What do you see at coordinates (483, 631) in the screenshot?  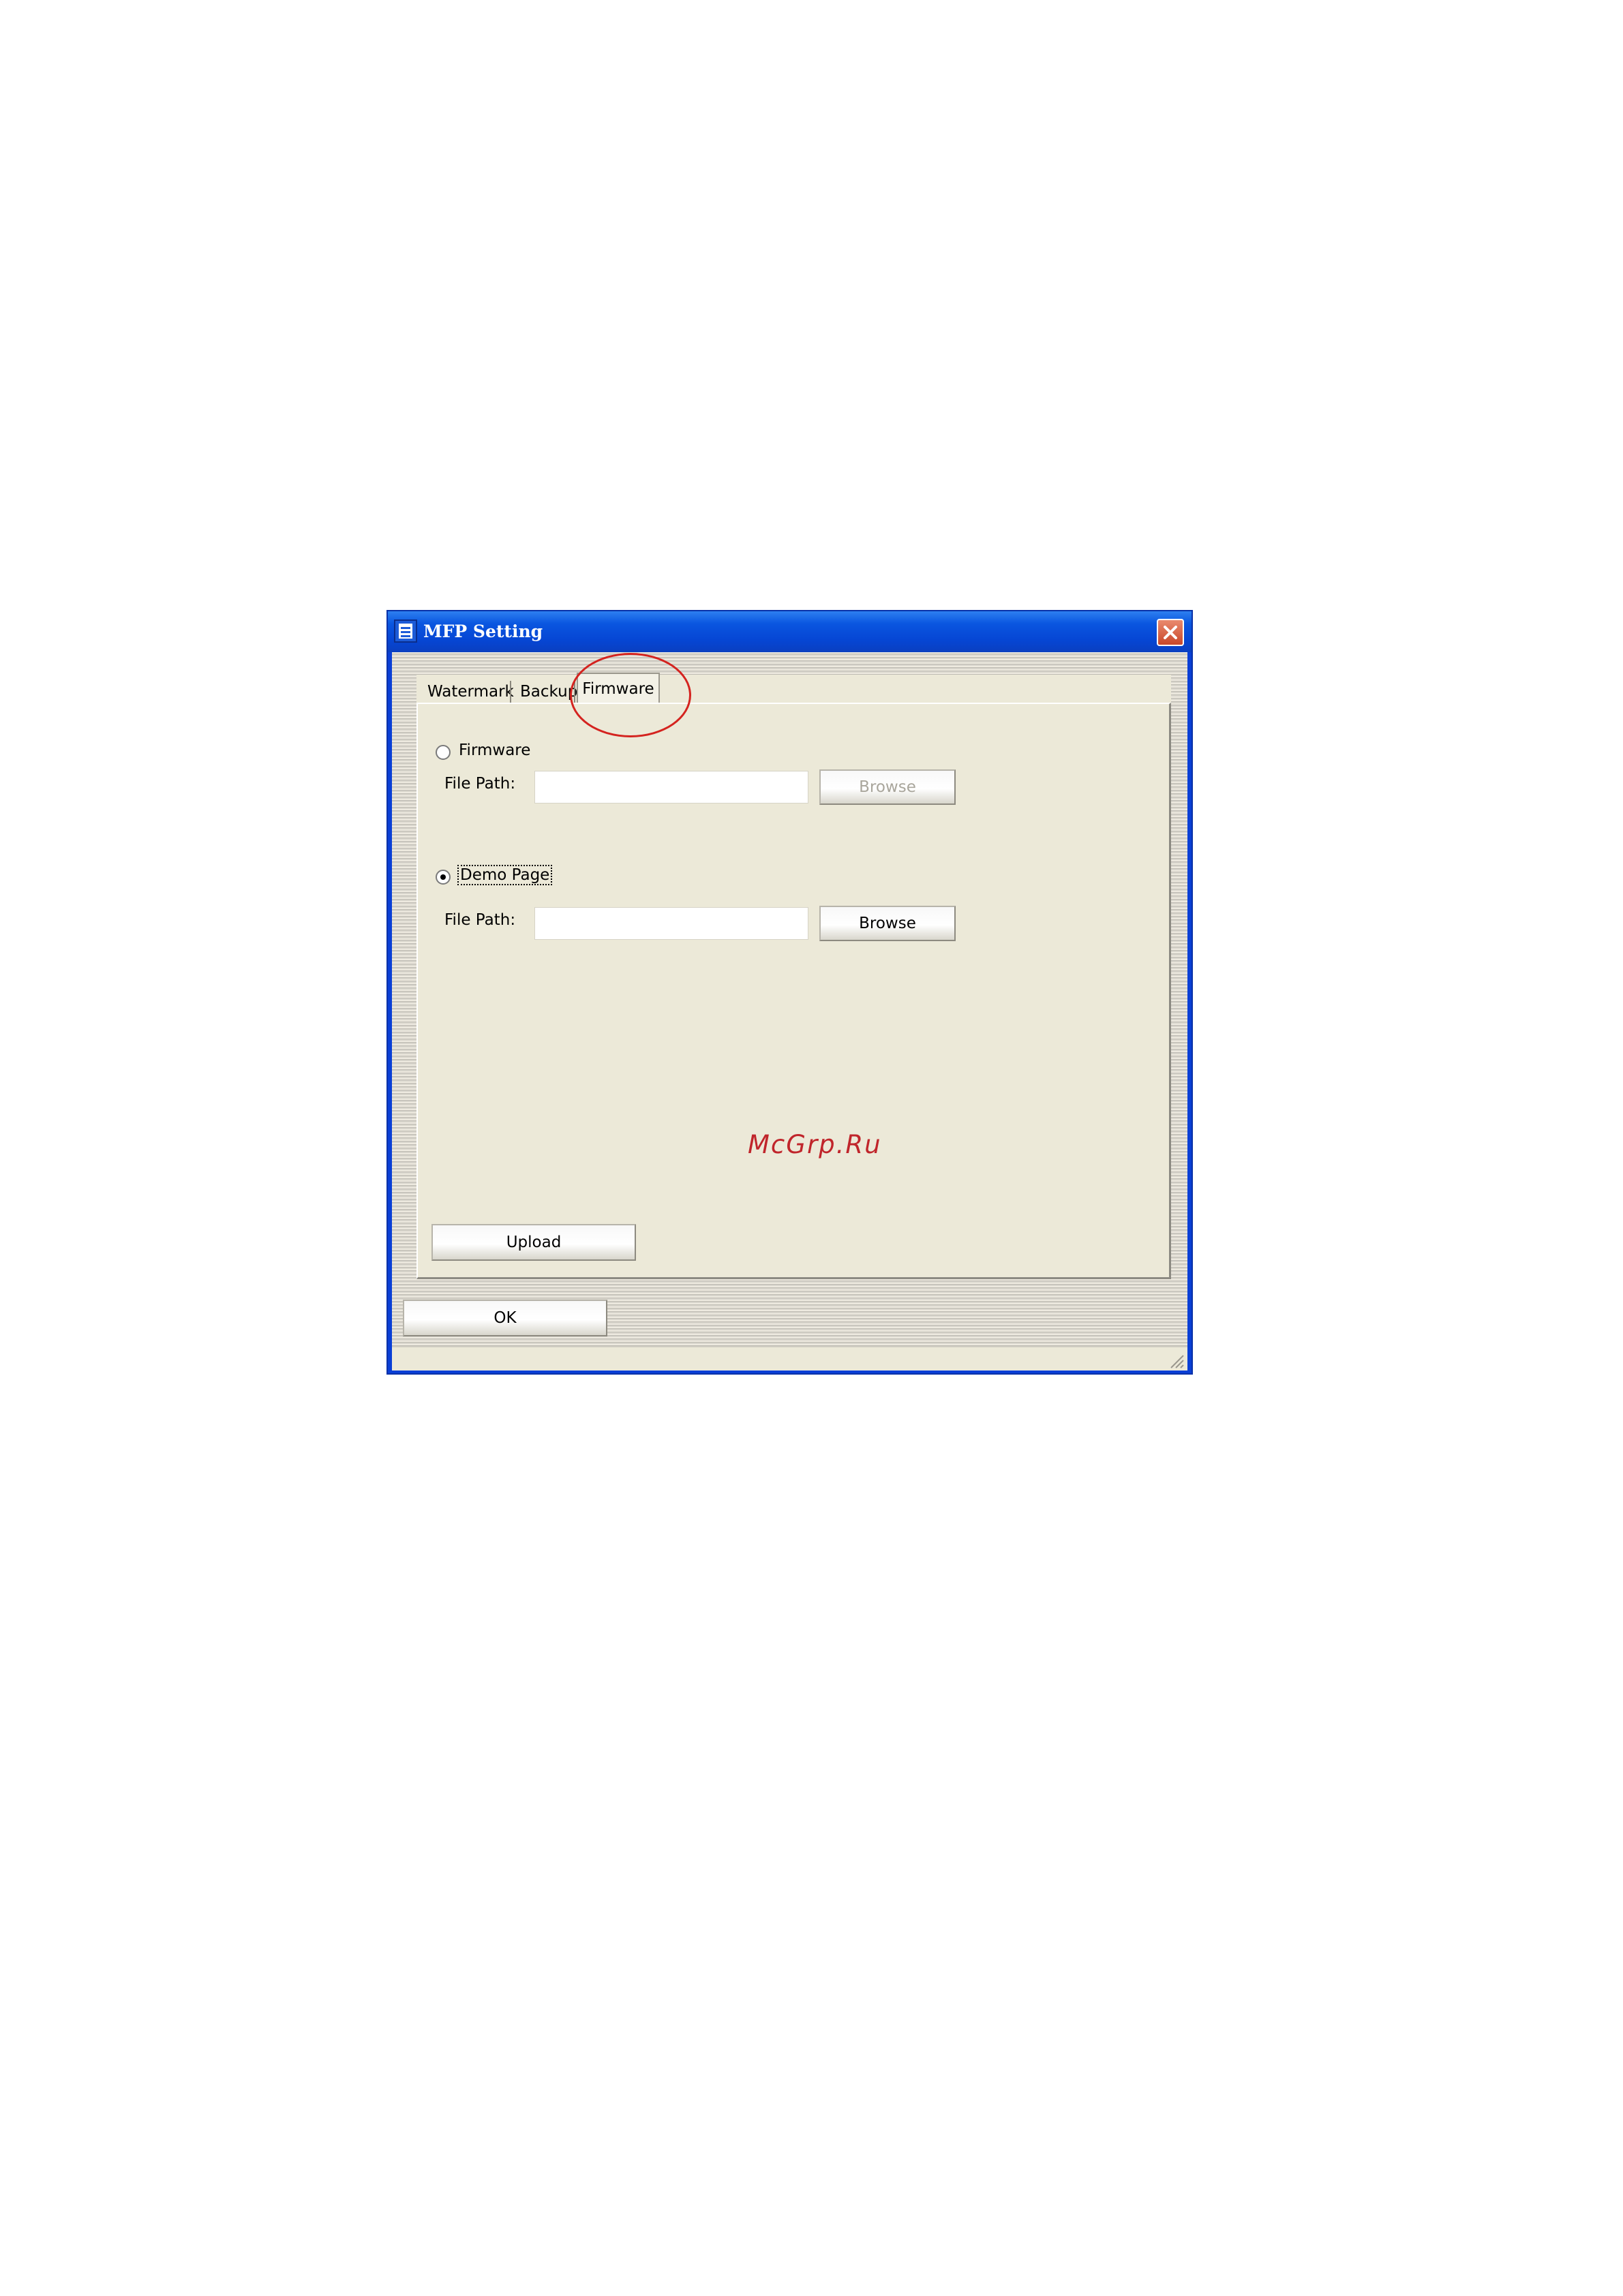 I see `window-title: MFP Setting` at bounding box center [483, 631].